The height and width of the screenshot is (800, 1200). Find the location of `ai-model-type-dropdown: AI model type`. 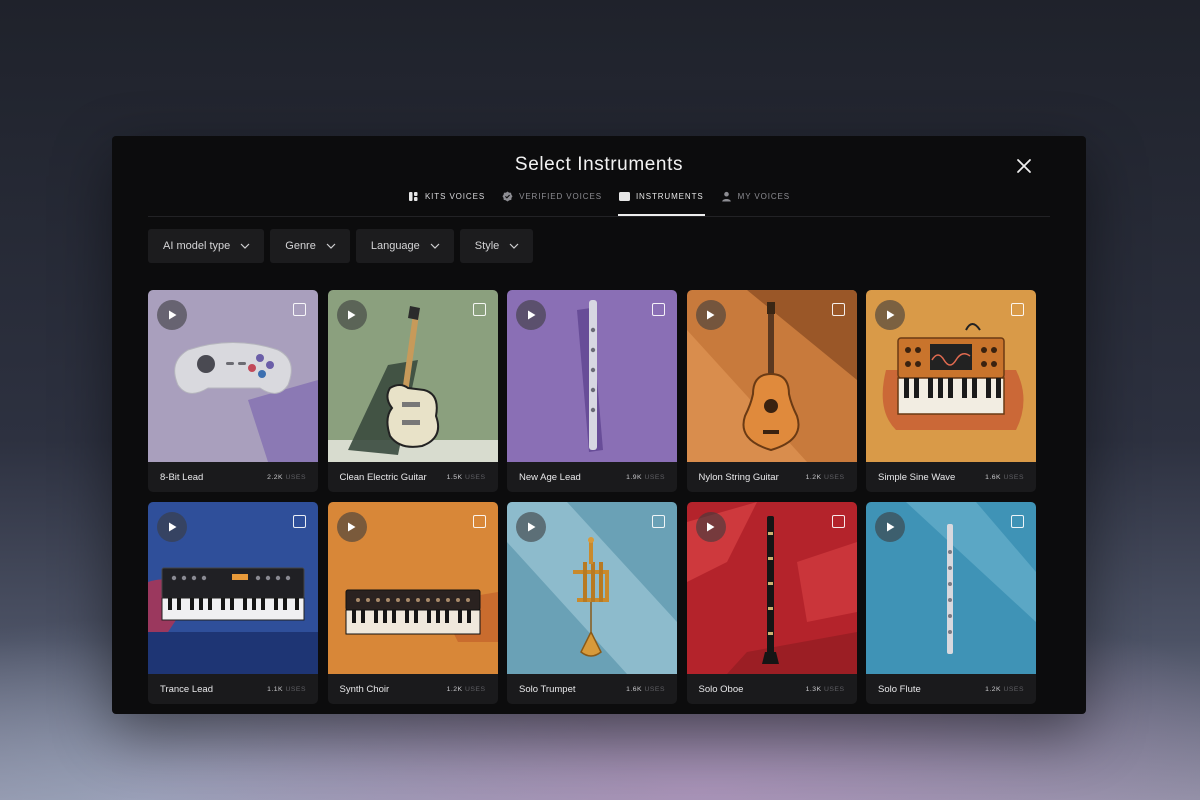

ai-model-type-dropdown: AI model type is located at coordinates (206, 246).